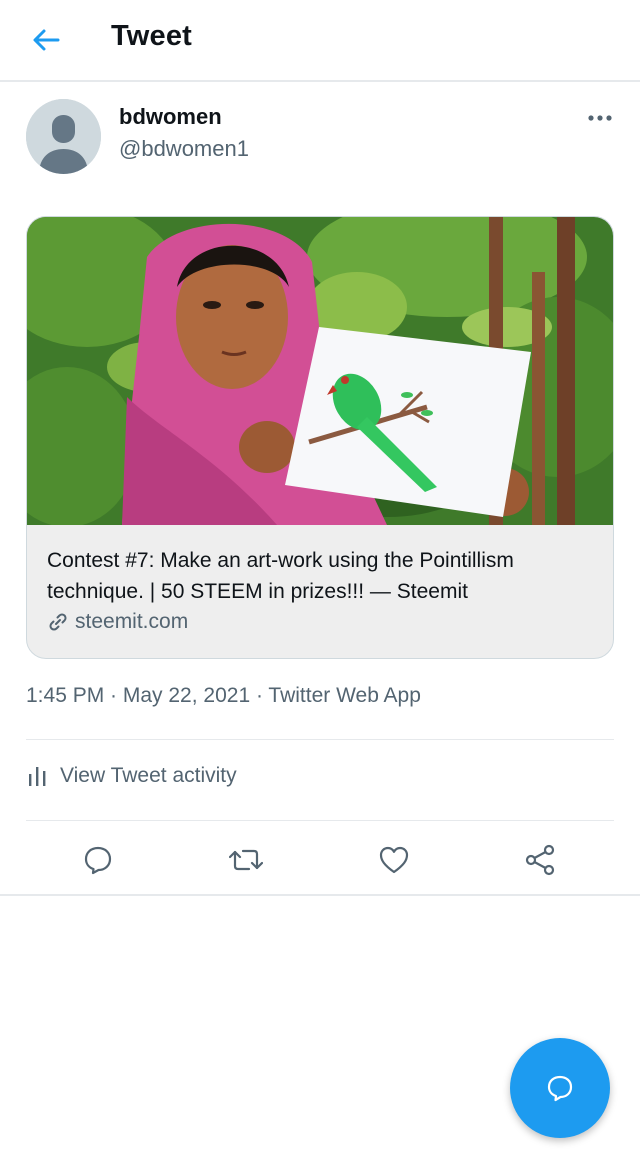  I want to click on arrow-left-icon, so click(46, 40).